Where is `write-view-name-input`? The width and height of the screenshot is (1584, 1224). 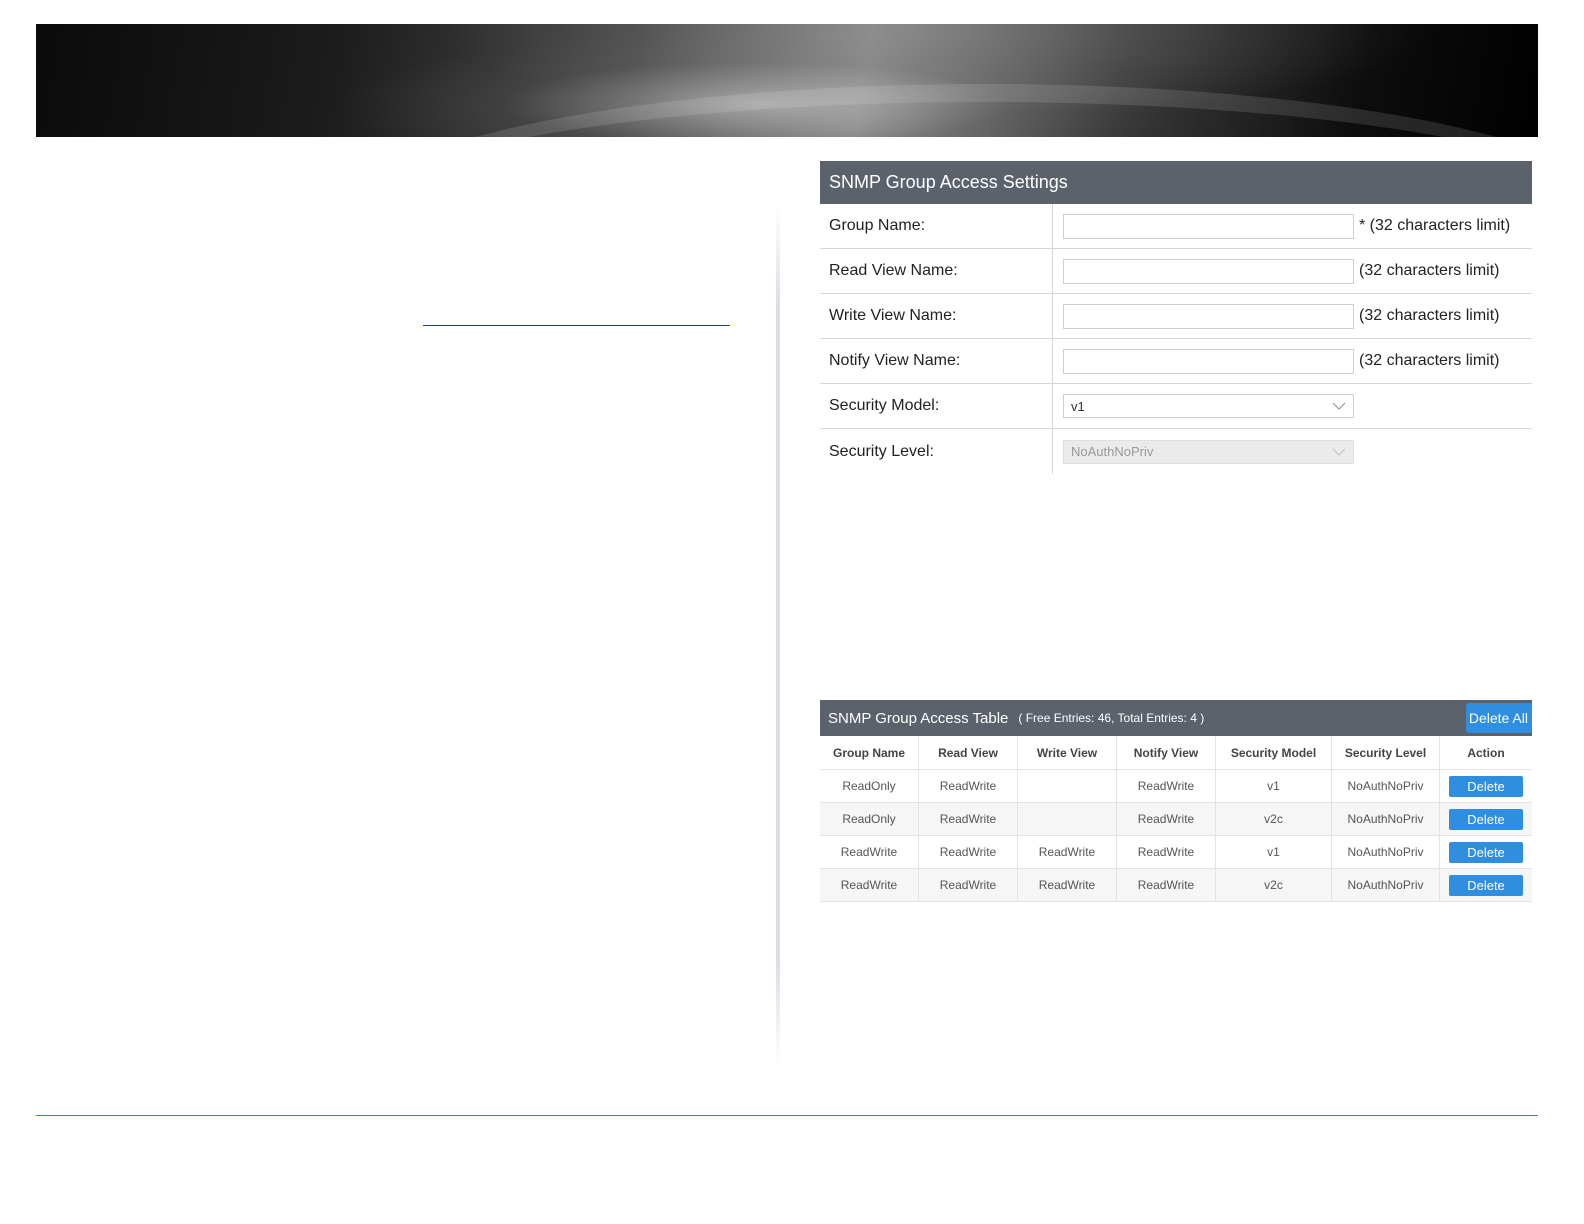 write-view-name-input is located at coordinates (1208, 316).